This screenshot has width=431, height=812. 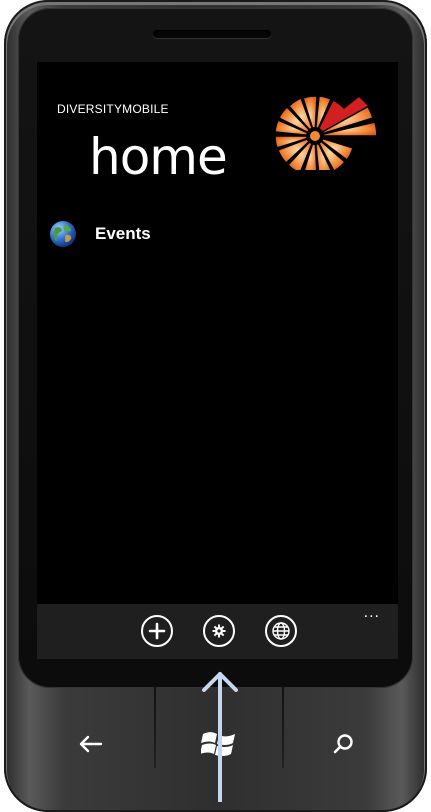 I want to click on add-icon, so click(x=157, y=631).